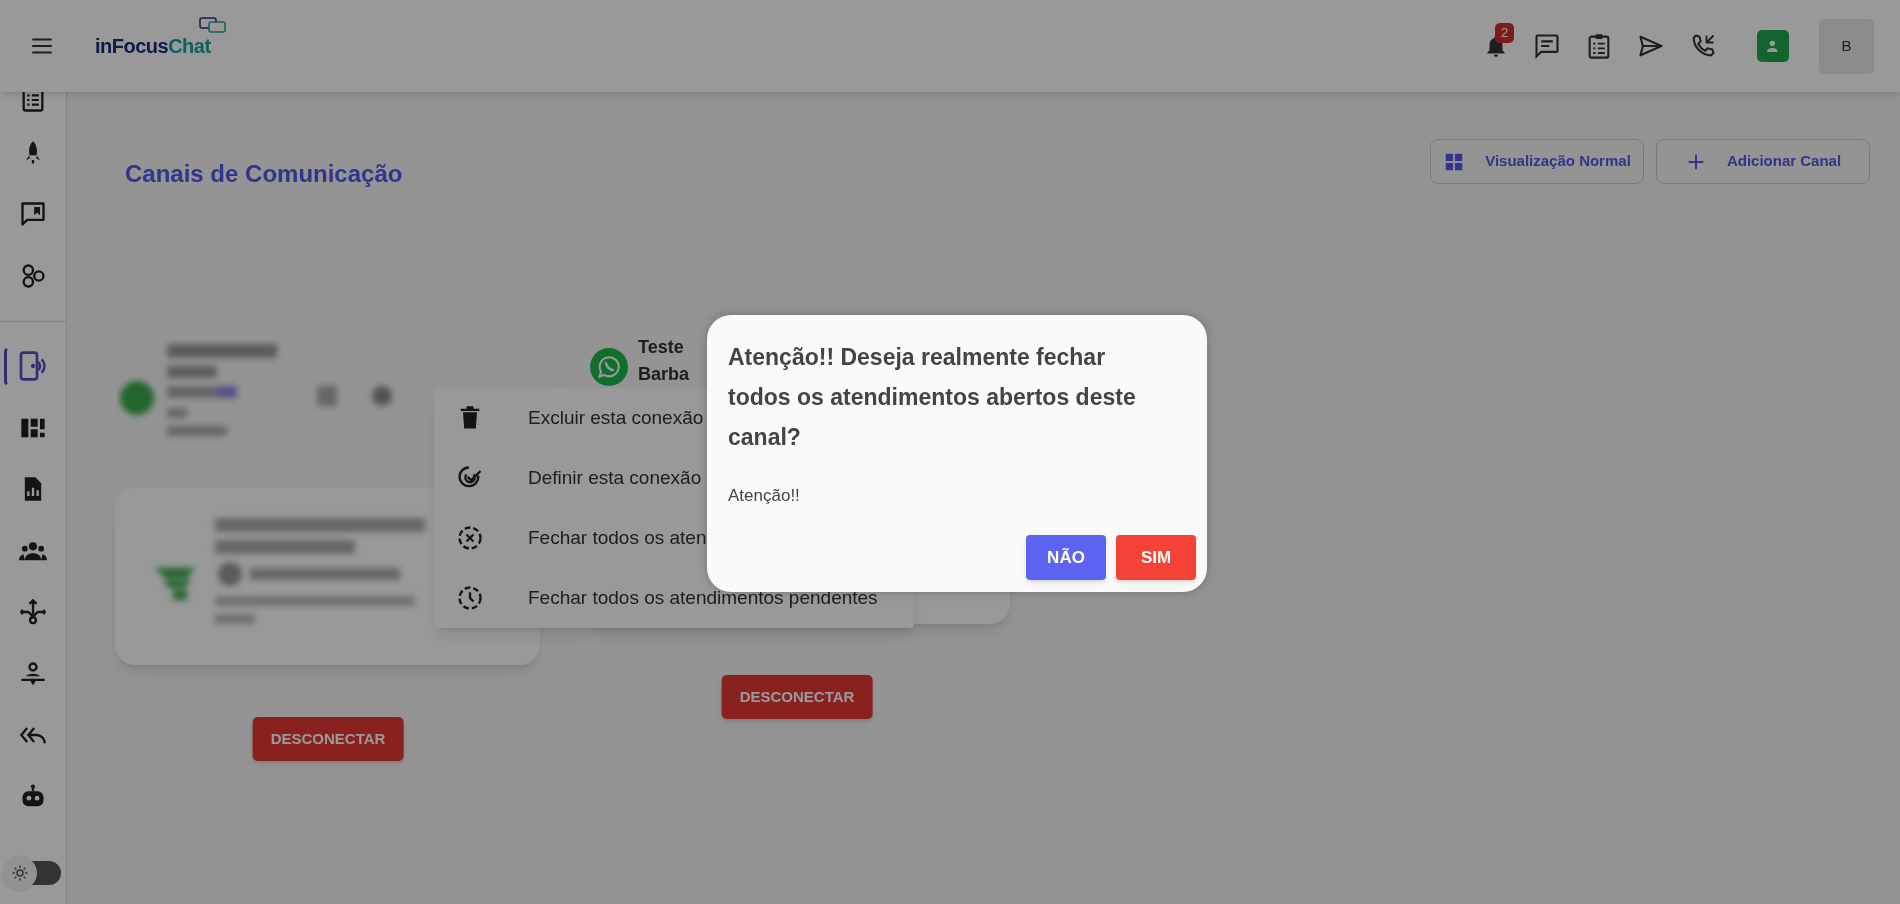 The width and height of the screenshot is (1900, 904). Describe the element at coordinates (1505, 33) in the screenshot. I see `notification-badge: 2` at that location.